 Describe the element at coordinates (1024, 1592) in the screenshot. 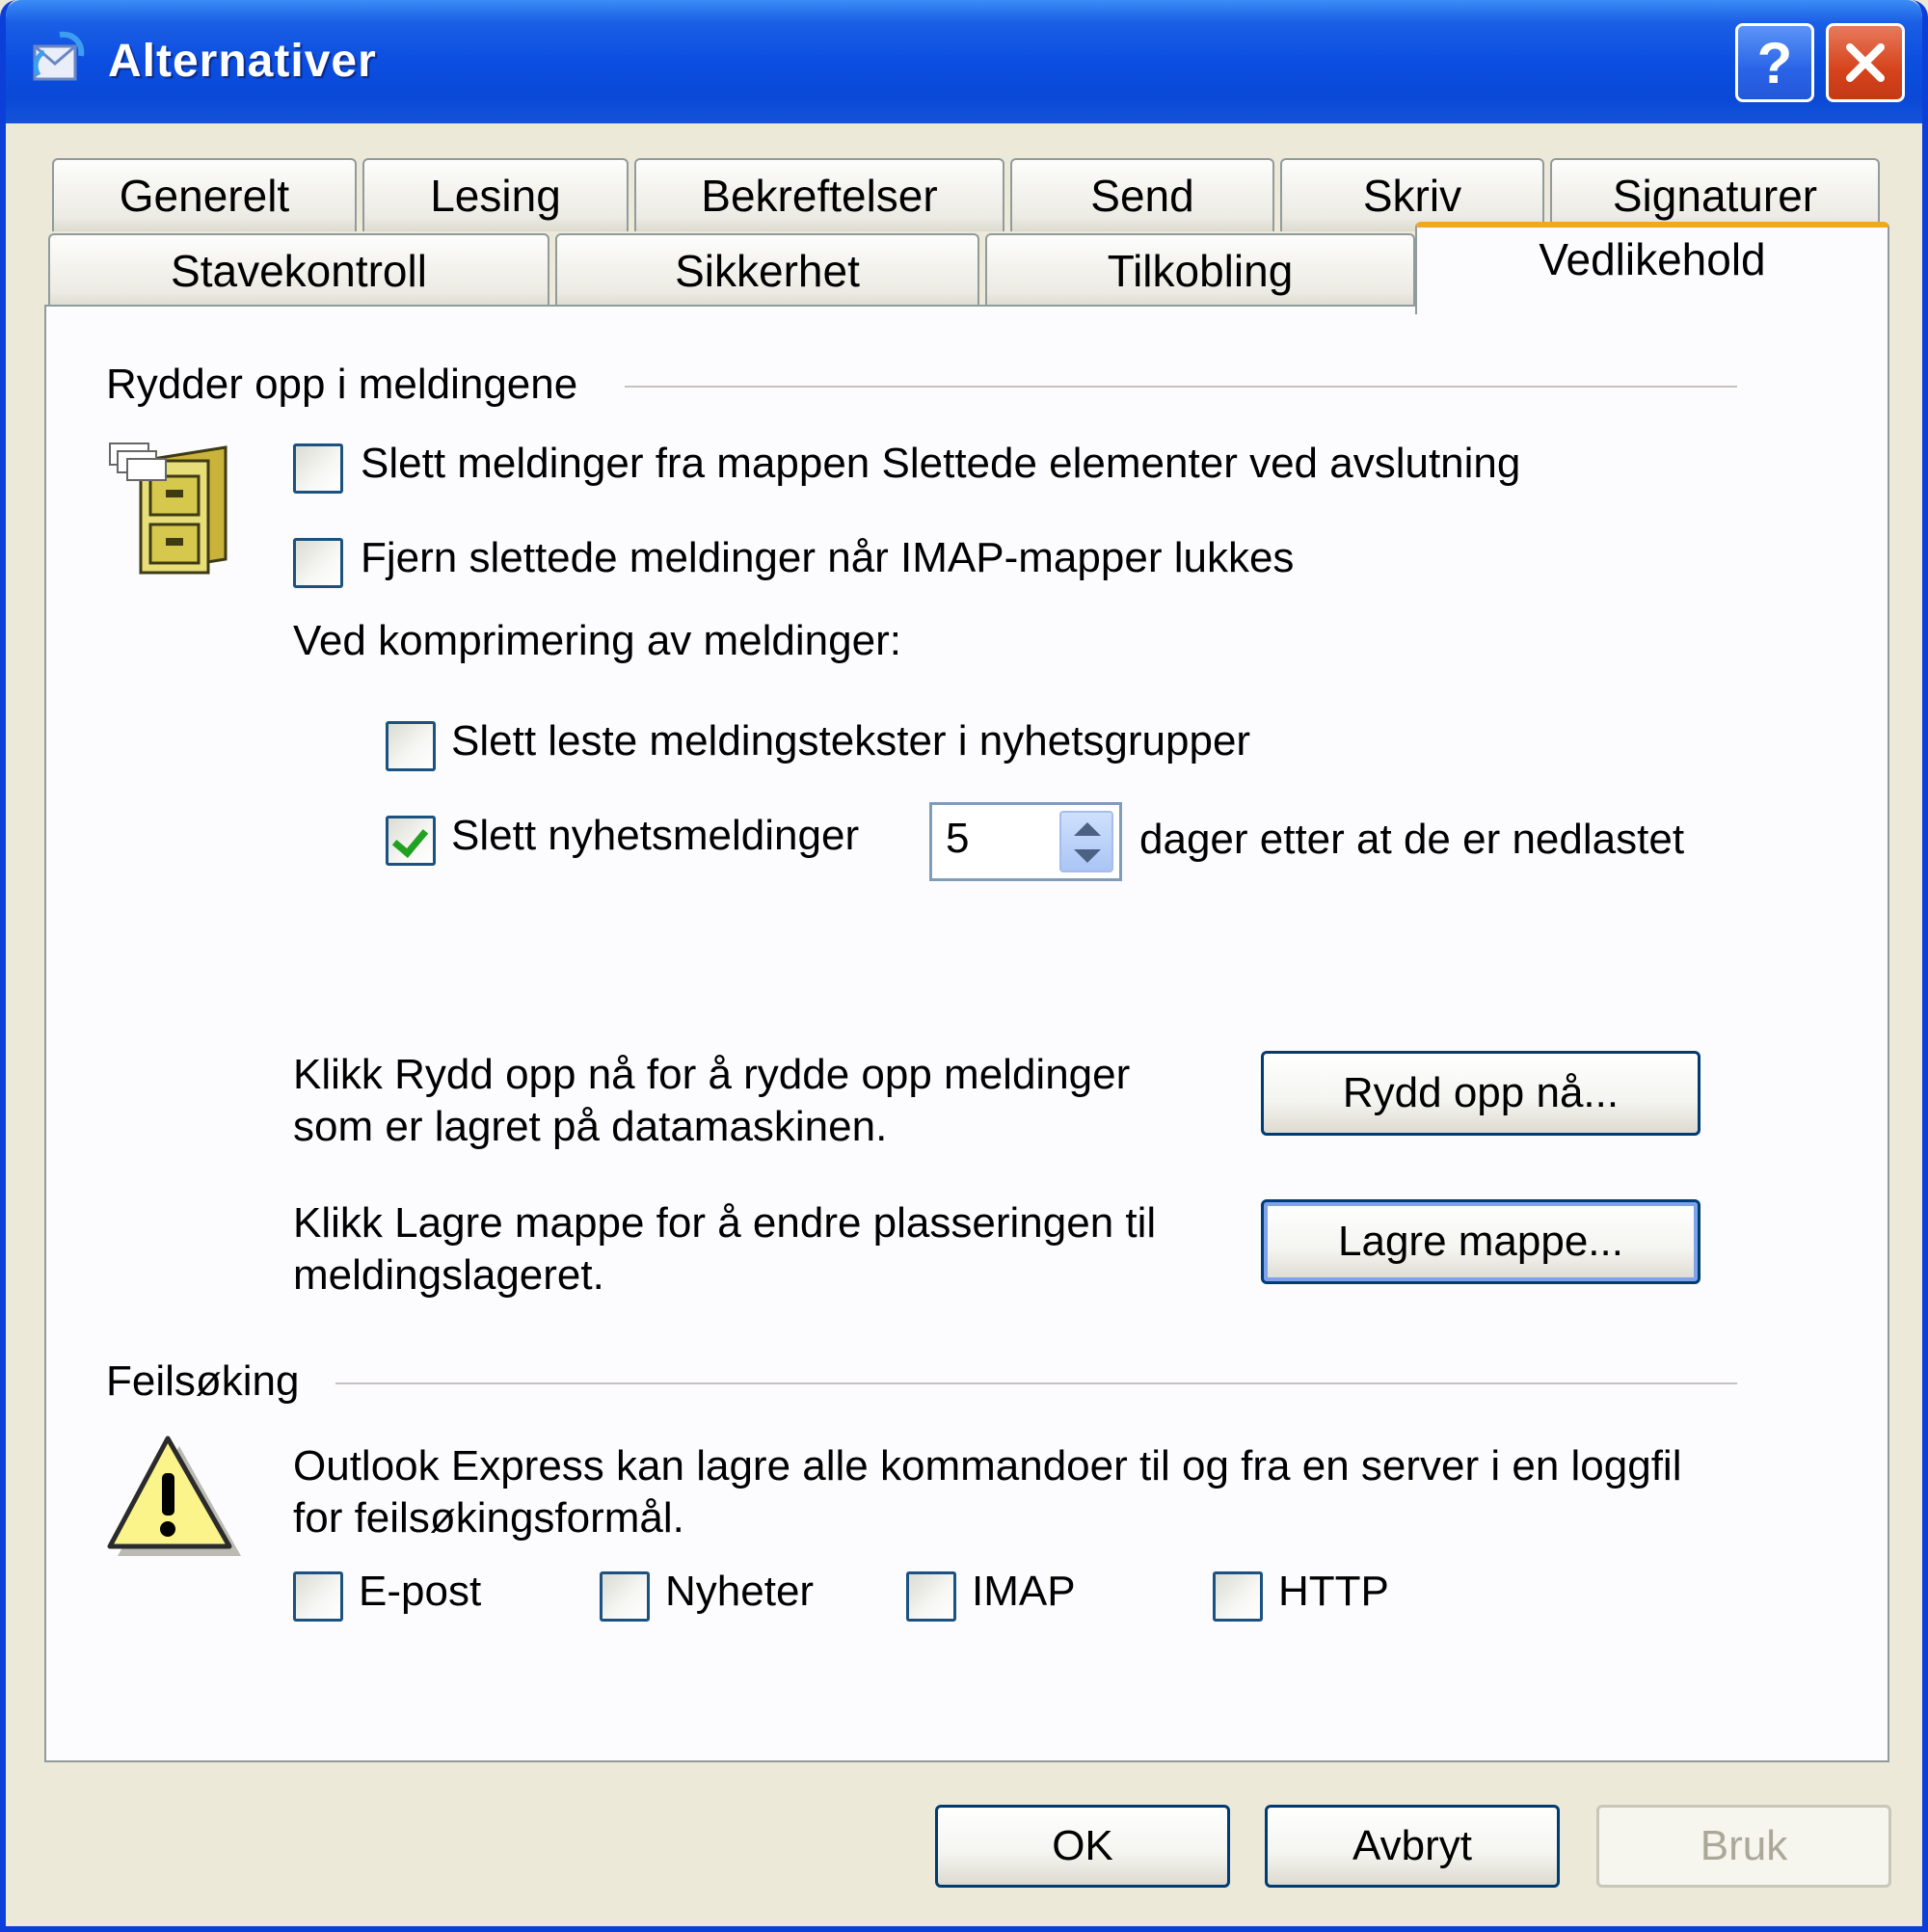

I see `log-imap-label: IMAP` at that location.